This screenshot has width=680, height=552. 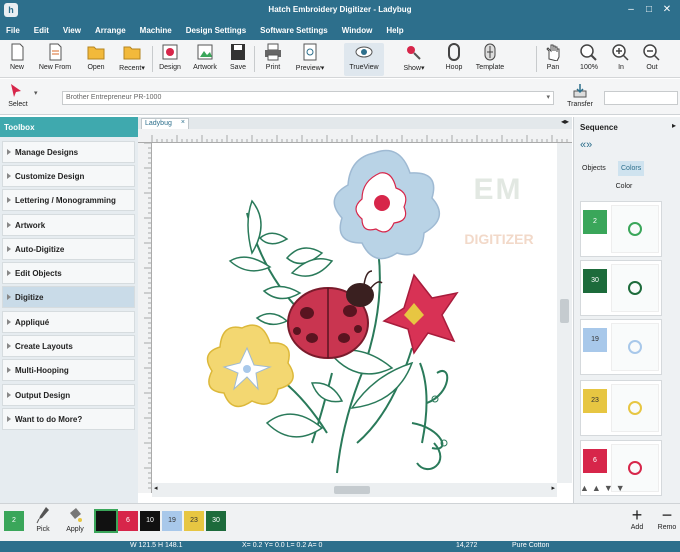 What do you see at coordinates (595, 340) in the screenshot?
I see `sequence-color-swatch: 19` at bounding box center [595, 340].